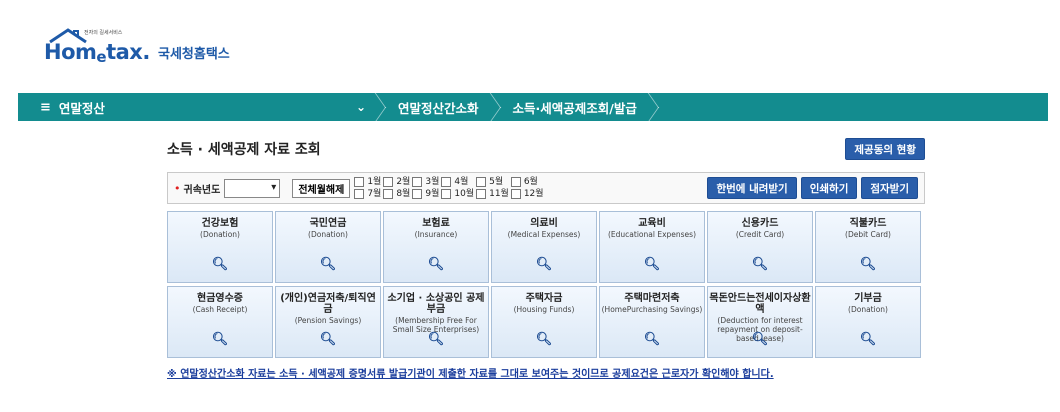  Describe the element at coordinates (425, 182) in the screenshot. I see `month-checkbox-3: 3월` at that location.